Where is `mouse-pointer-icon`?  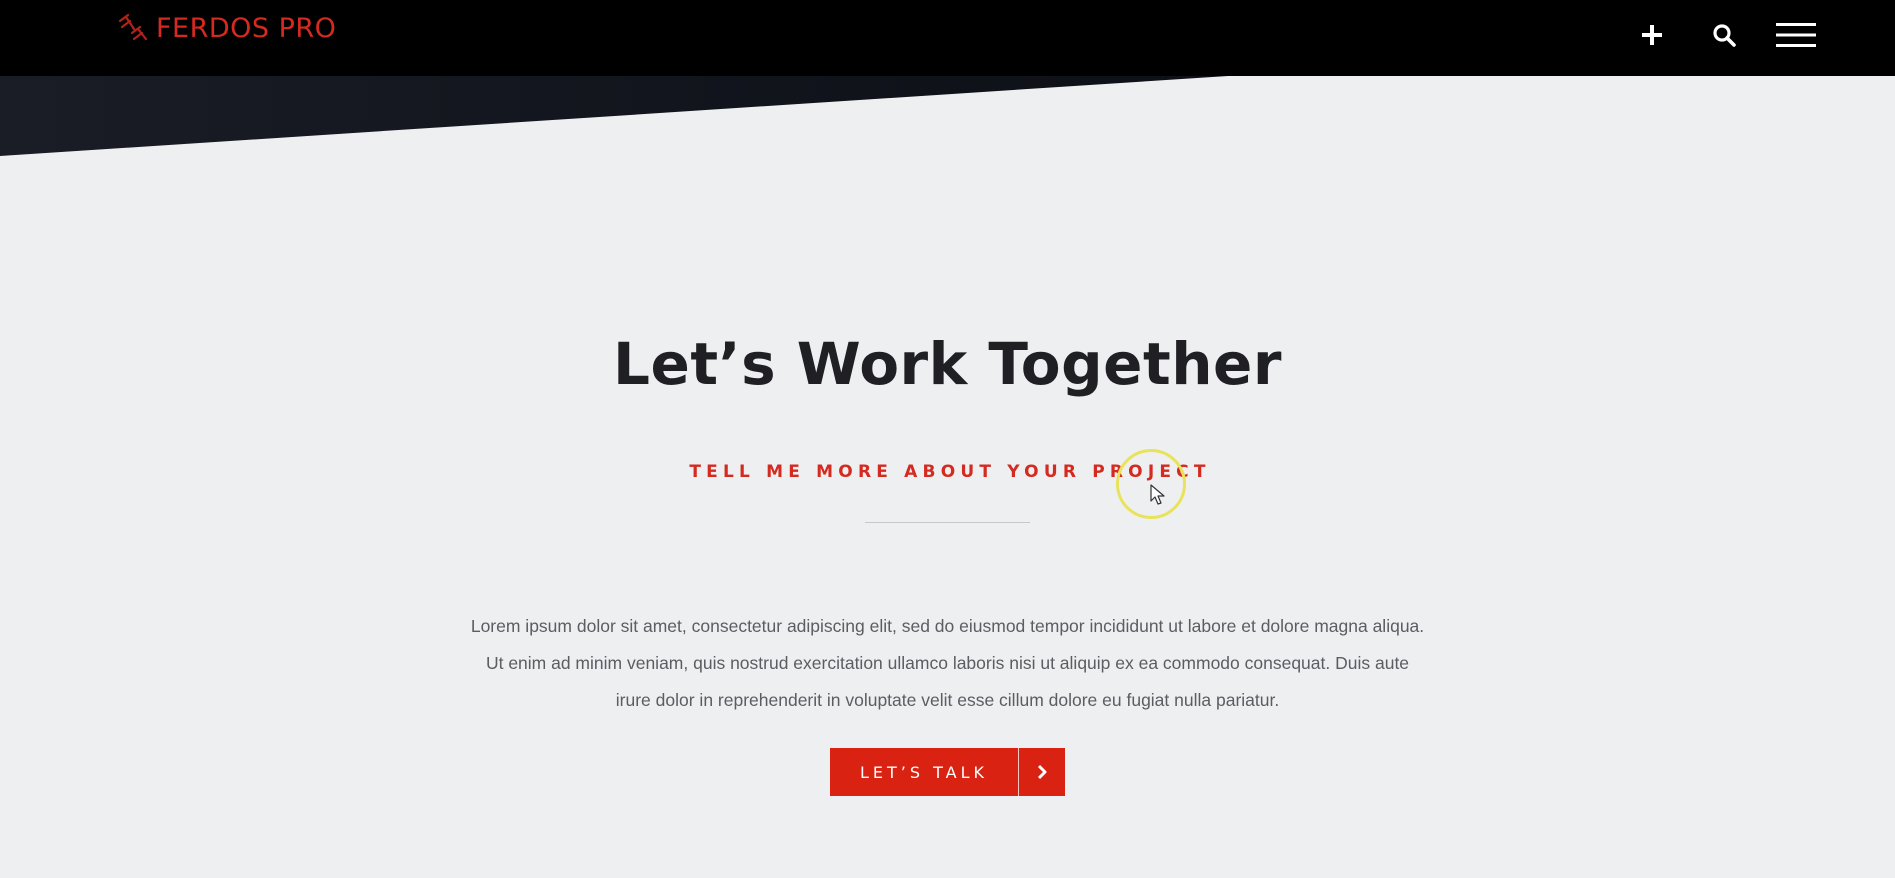 mouse-pointer-icon is located at coordinates (1157, 494).